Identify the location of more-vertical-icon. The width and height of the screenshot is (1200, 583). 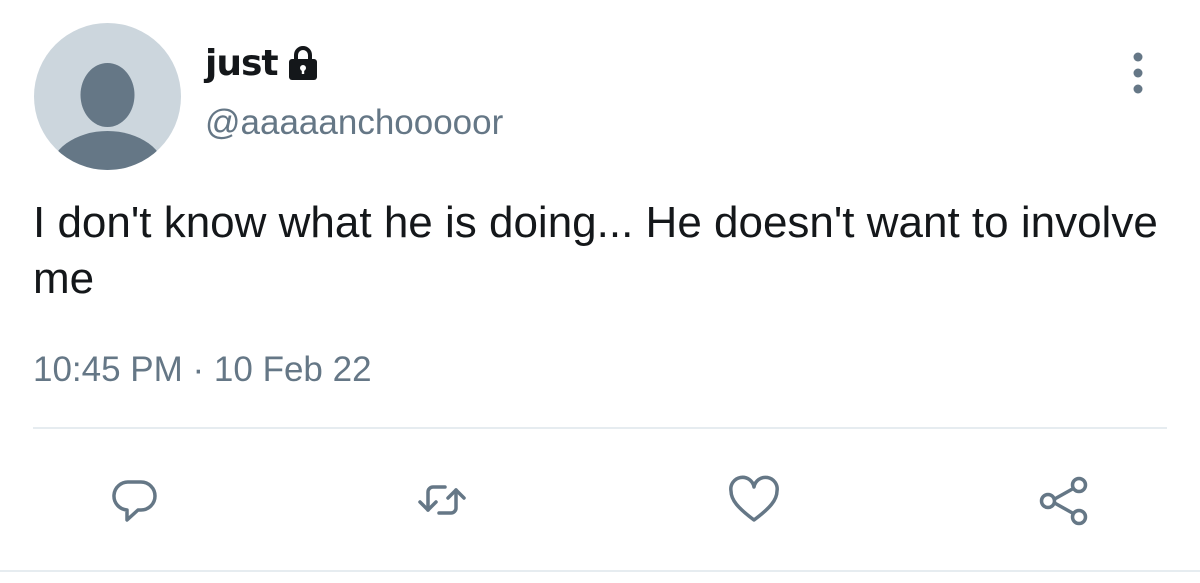
(1138, 73).